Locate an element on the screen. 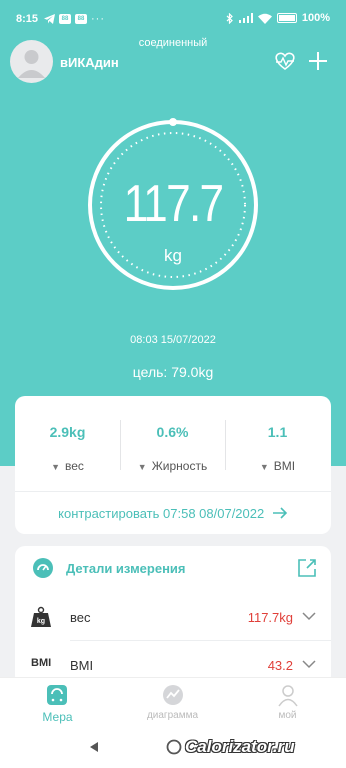 The height and width of the screenshot is (768, 346). connection-status: соединенный is located at coordinates (173, 43).